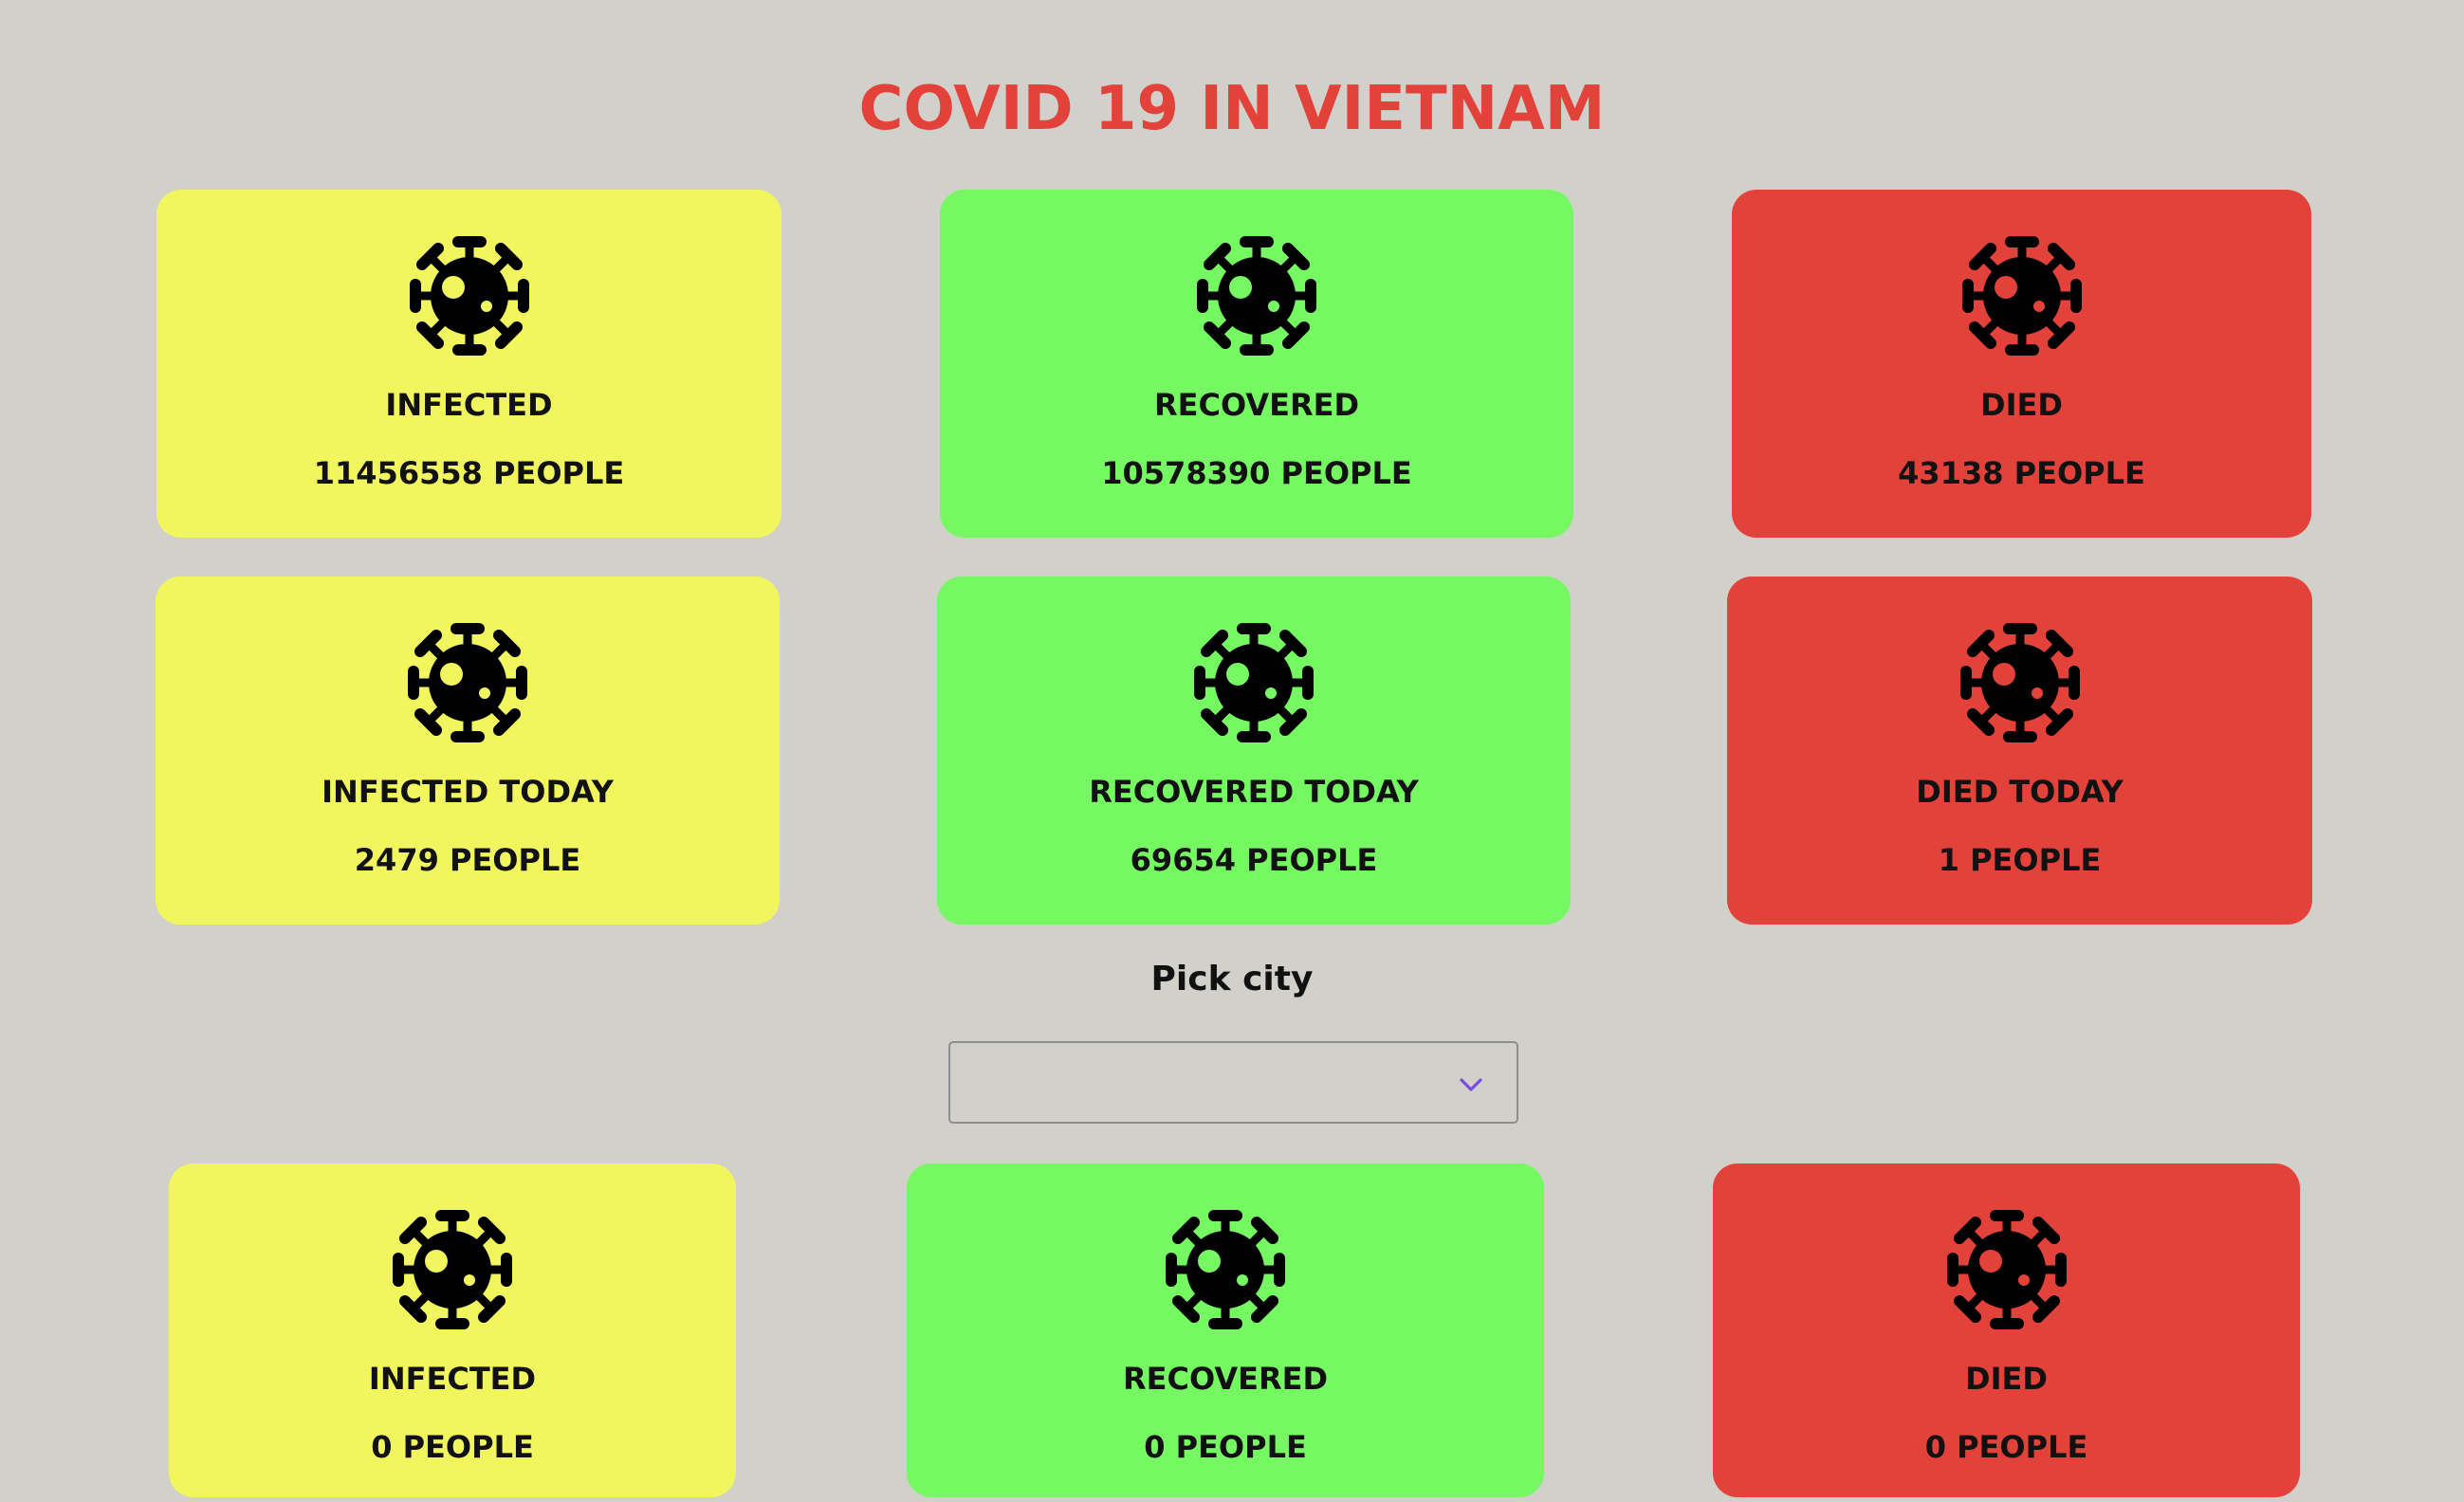  What do you see at coordinates (1233, 1082) in the screenshot?
I see `city-select` at bounding box center [1233, 1082].